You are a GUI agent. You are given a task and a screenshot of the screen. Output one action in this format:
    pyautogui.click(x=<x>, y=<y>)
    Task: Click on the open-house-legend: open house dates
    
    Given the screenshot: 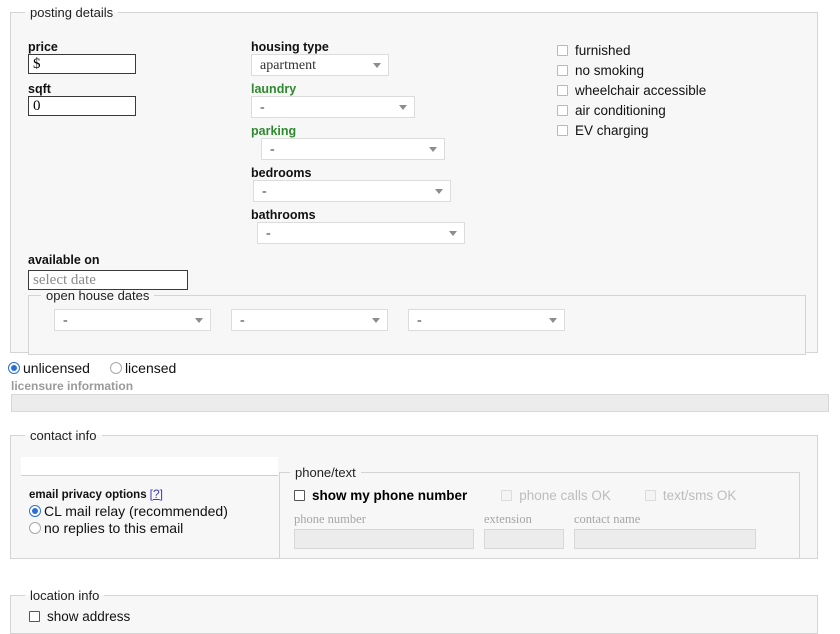 What is the action you would take?
    pyautogui.click(x=98, y=295)
    